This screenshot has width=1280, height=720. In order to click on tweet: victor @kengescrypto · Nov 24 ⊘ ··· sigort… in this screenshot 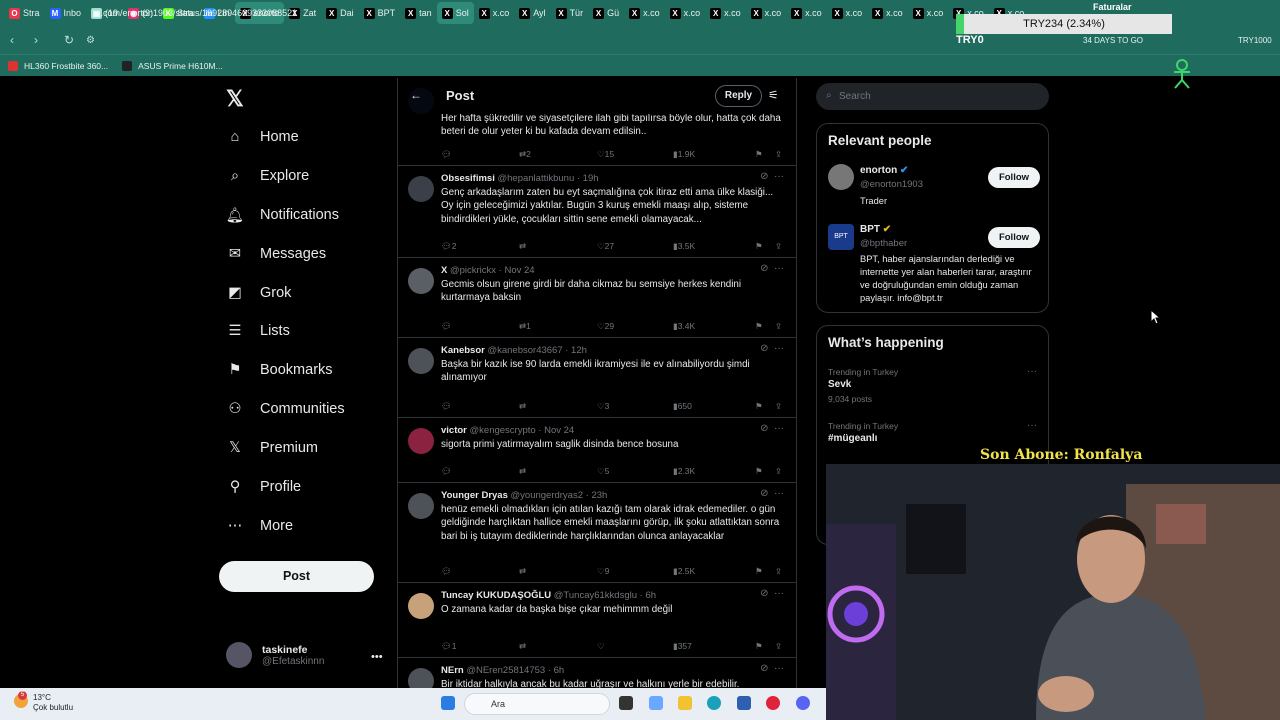, I will do `click(597, 450)`.